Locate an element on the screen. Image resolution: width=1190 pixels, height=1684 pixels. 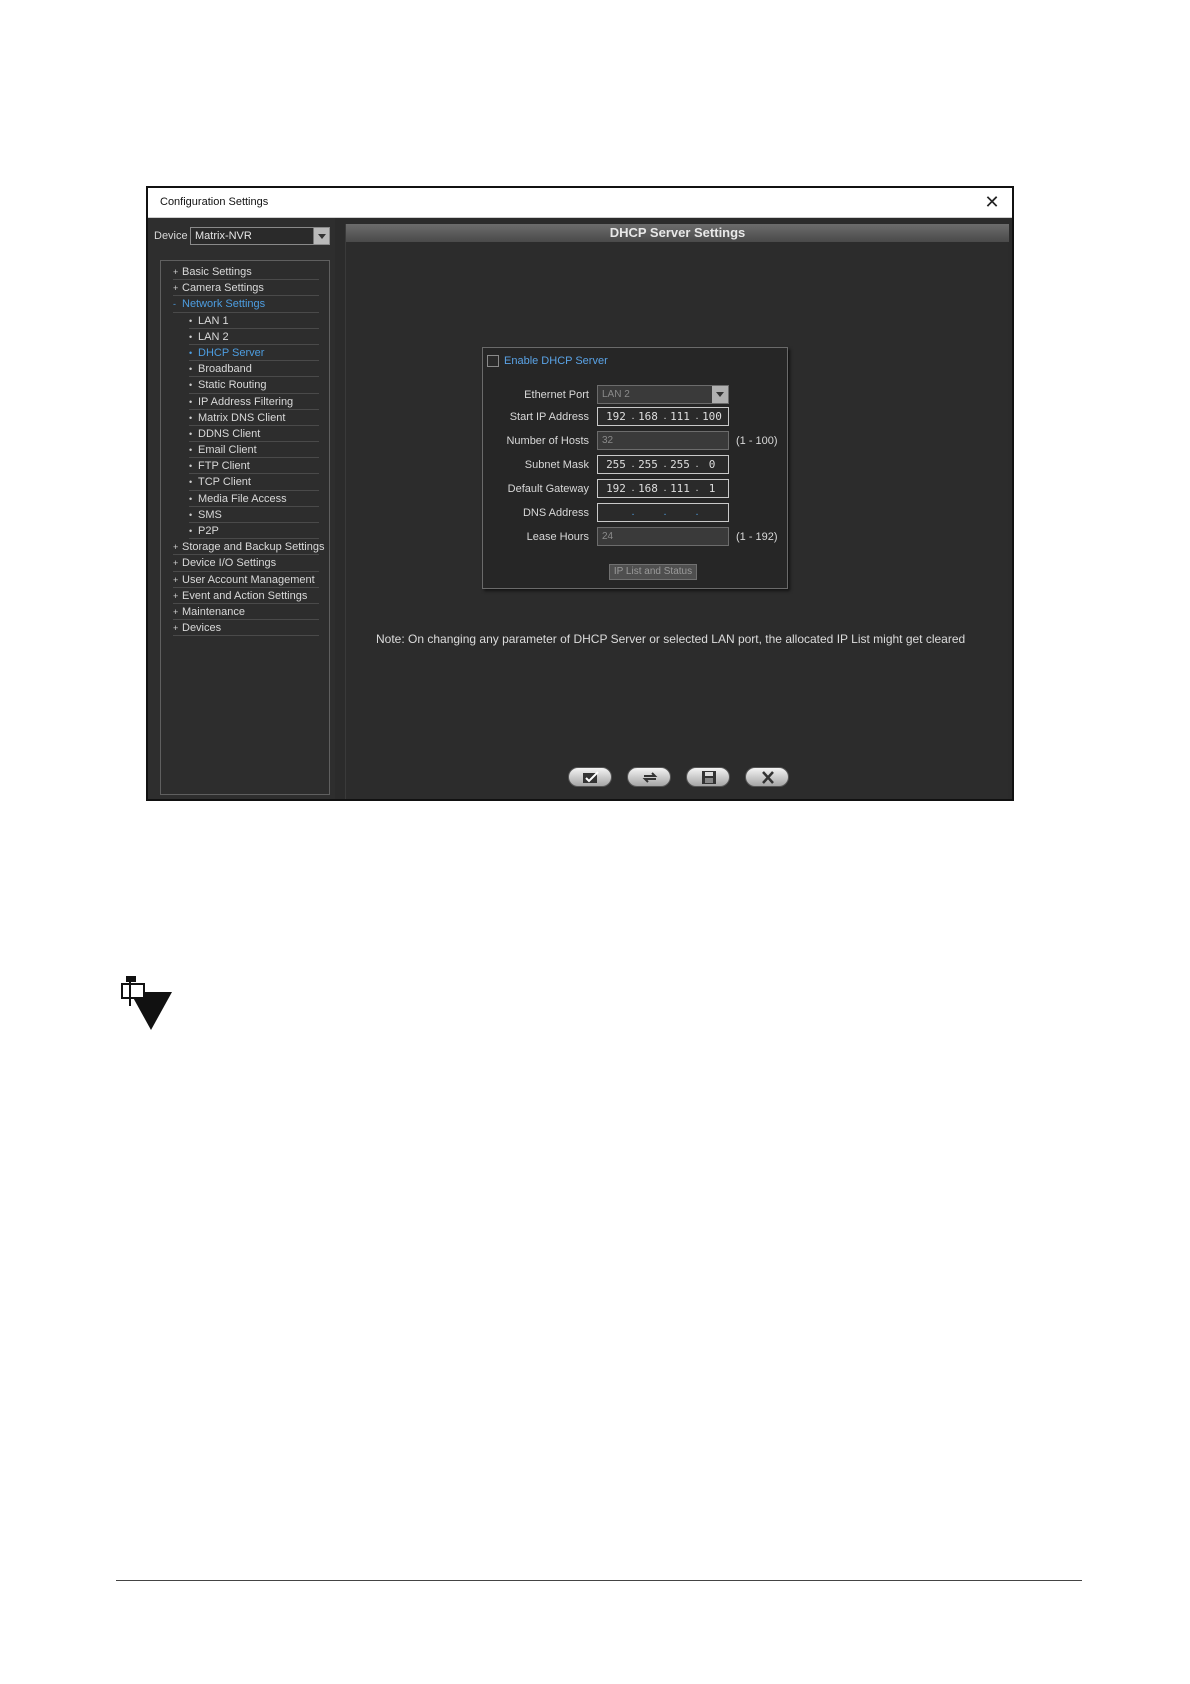
tree-item-lan-1: • LAN 1 is located at coordinates (254, 321).